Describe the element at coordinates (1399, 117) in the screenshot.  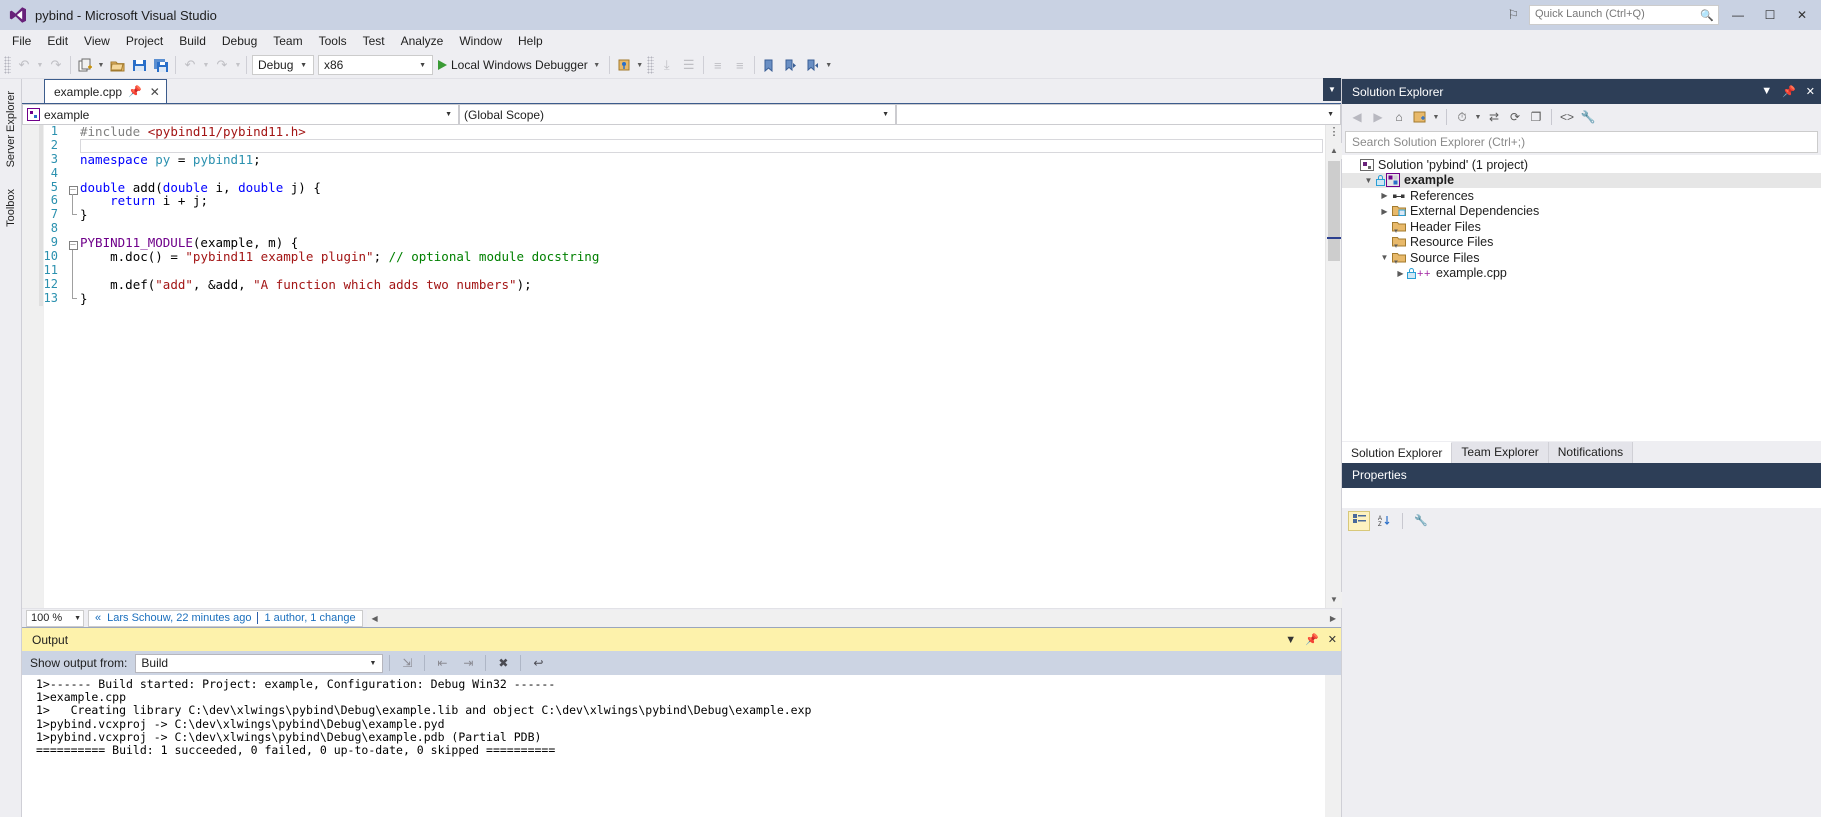
I see `home-icon: ⌂` at that location.